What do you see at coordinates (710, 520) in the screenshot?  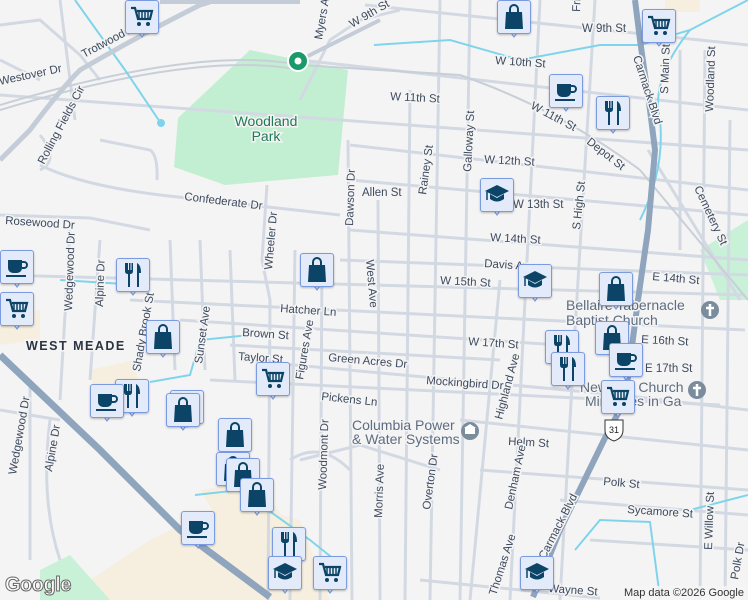 I see `svg-text: E Willow St` at bounding box center [710, 520].